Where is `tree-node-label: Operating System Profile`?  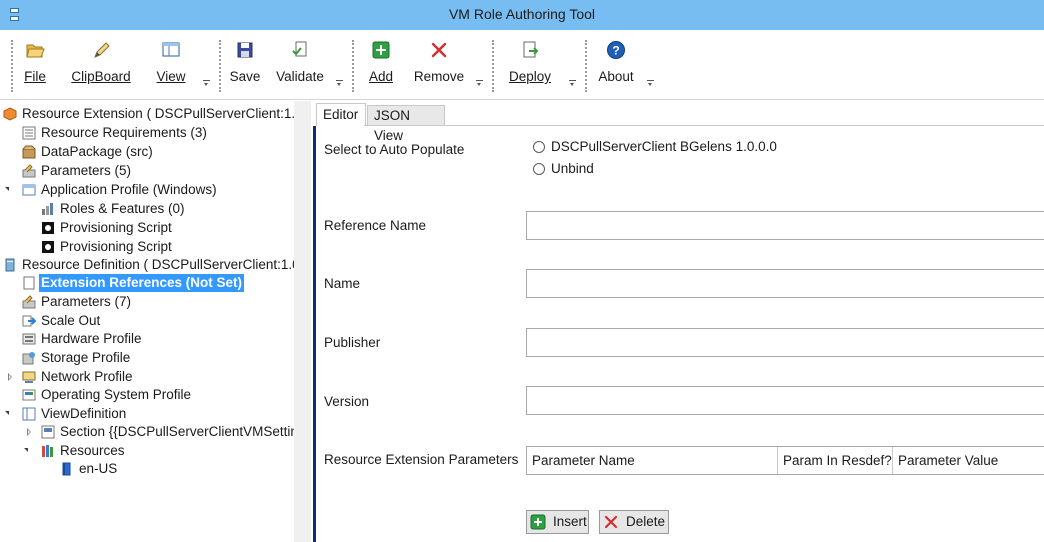
tree-node-label: Operating System Profile is located at coordinates (116, 394).